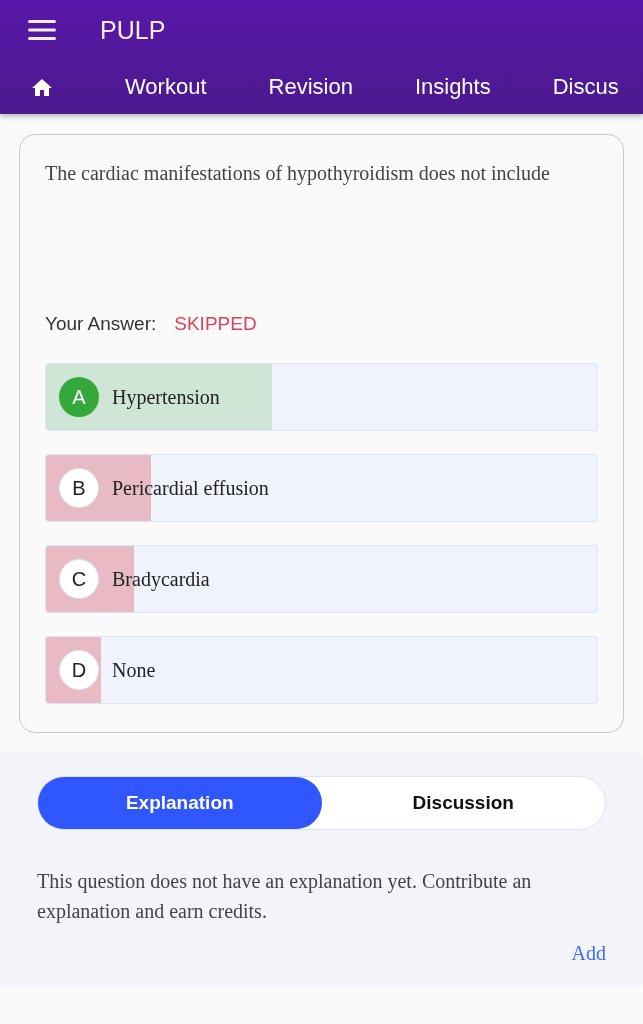 This screenshot has width=643, height=1024. I want to click on segment-tab: Explanation, so click(180, 803).